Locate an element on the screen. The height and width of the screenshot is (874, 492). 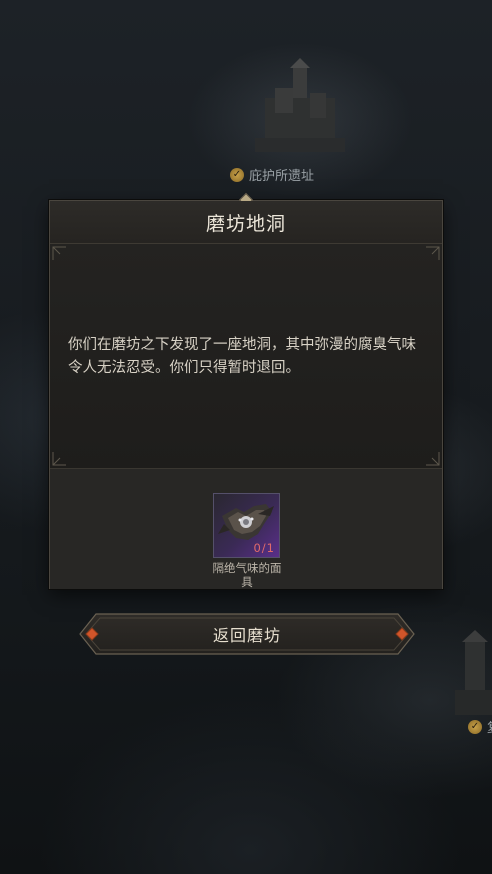
item-name: 隔绝气味的面具 is located at coordinates (247, 575).